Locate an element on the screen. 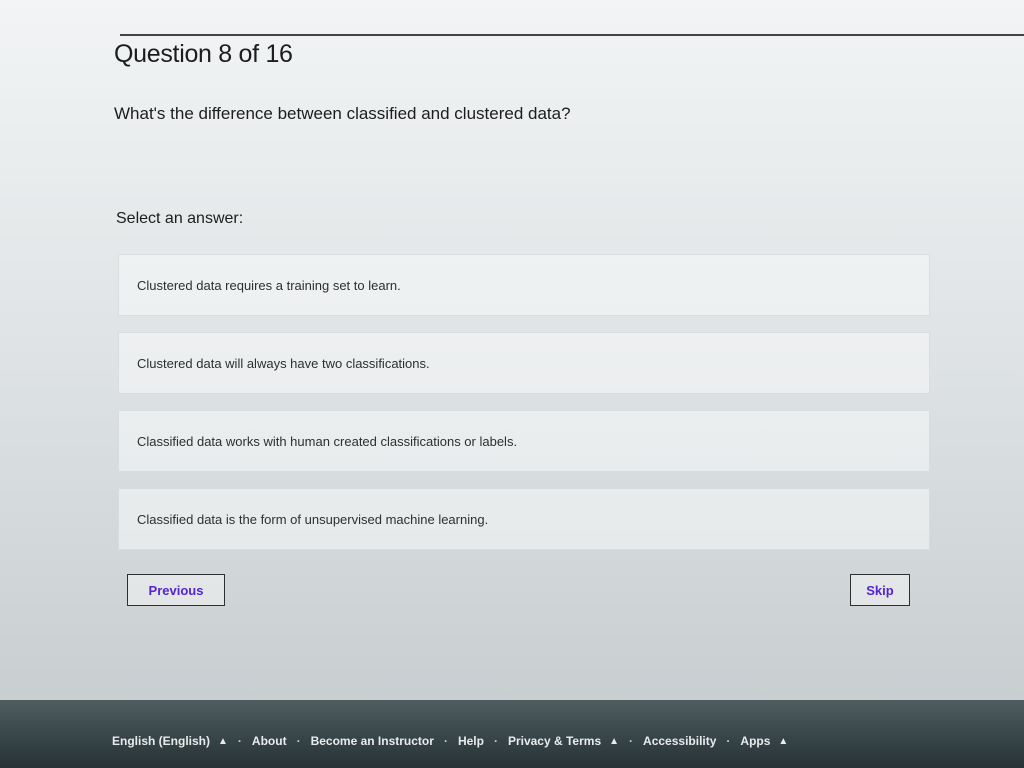  apps-link: Apps ▲ is located at coordinates (764, 741).